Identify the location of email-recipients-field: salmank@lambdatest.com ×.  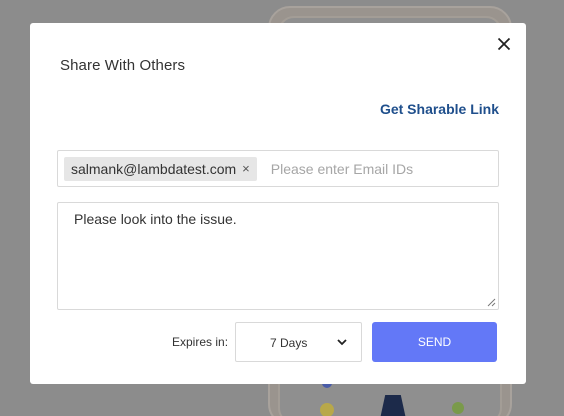
(278, 168).